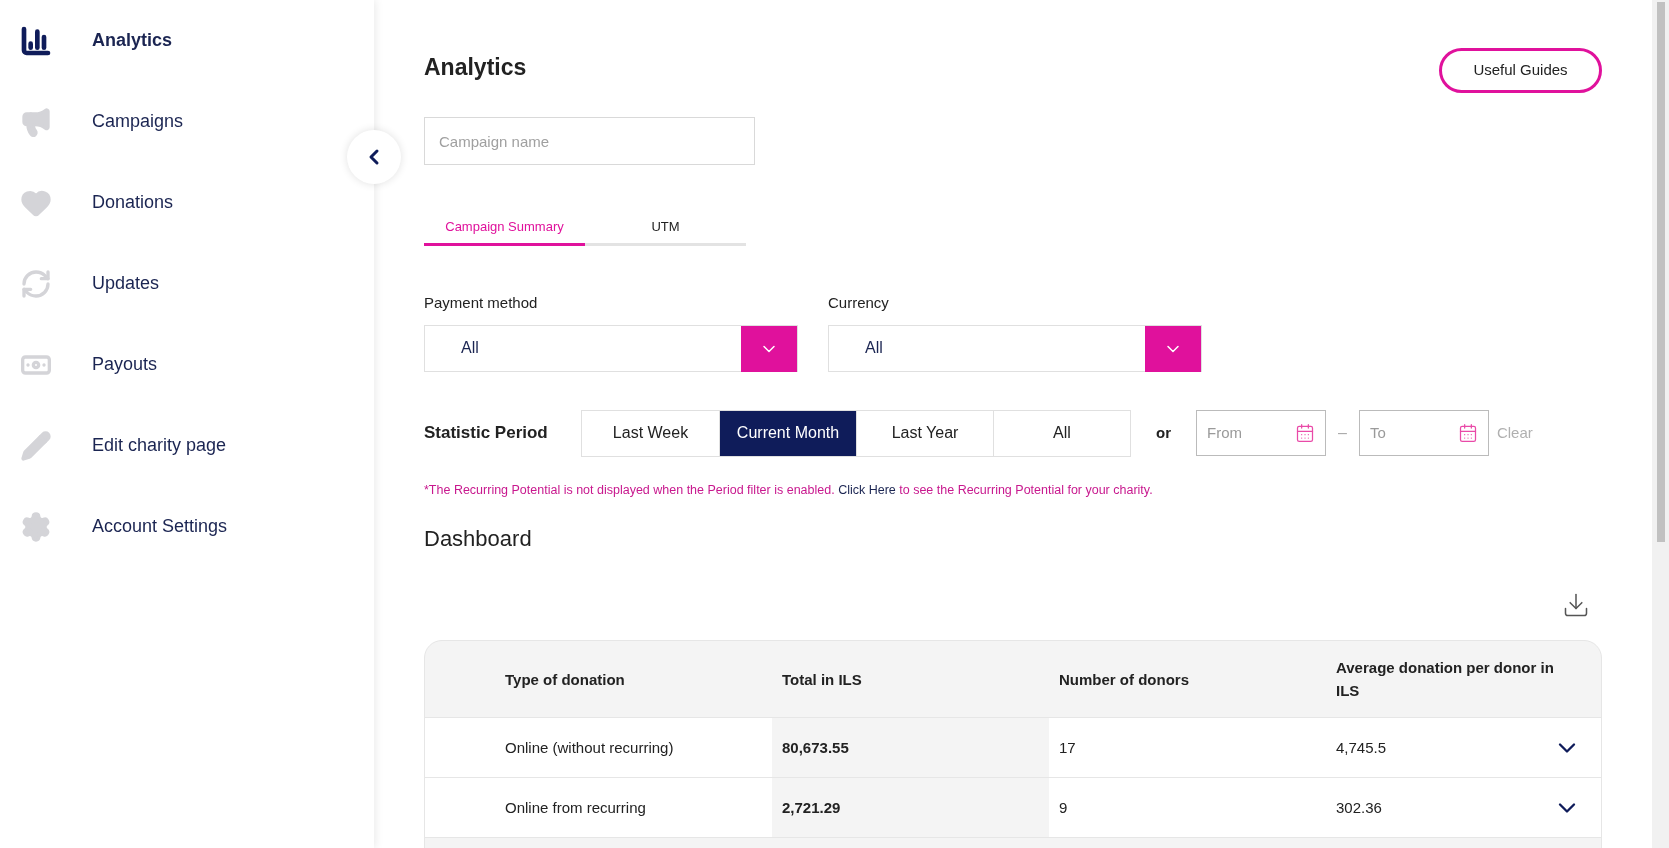 This screenshot has height=848, width=1669. I want to click on sidebar-item: Analytics, so click(91, 40).